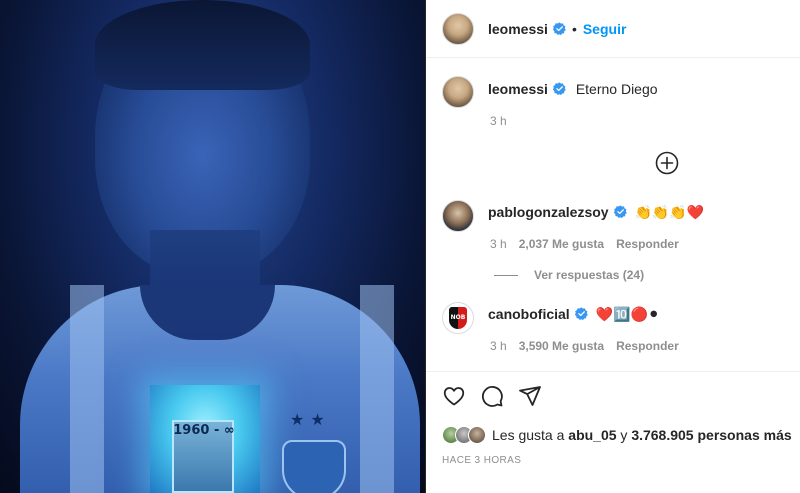 Image resolution: width=800 pixels, height=493 pixels. I want to click on likes-prefix: Les gusta a, so click(528, 435).